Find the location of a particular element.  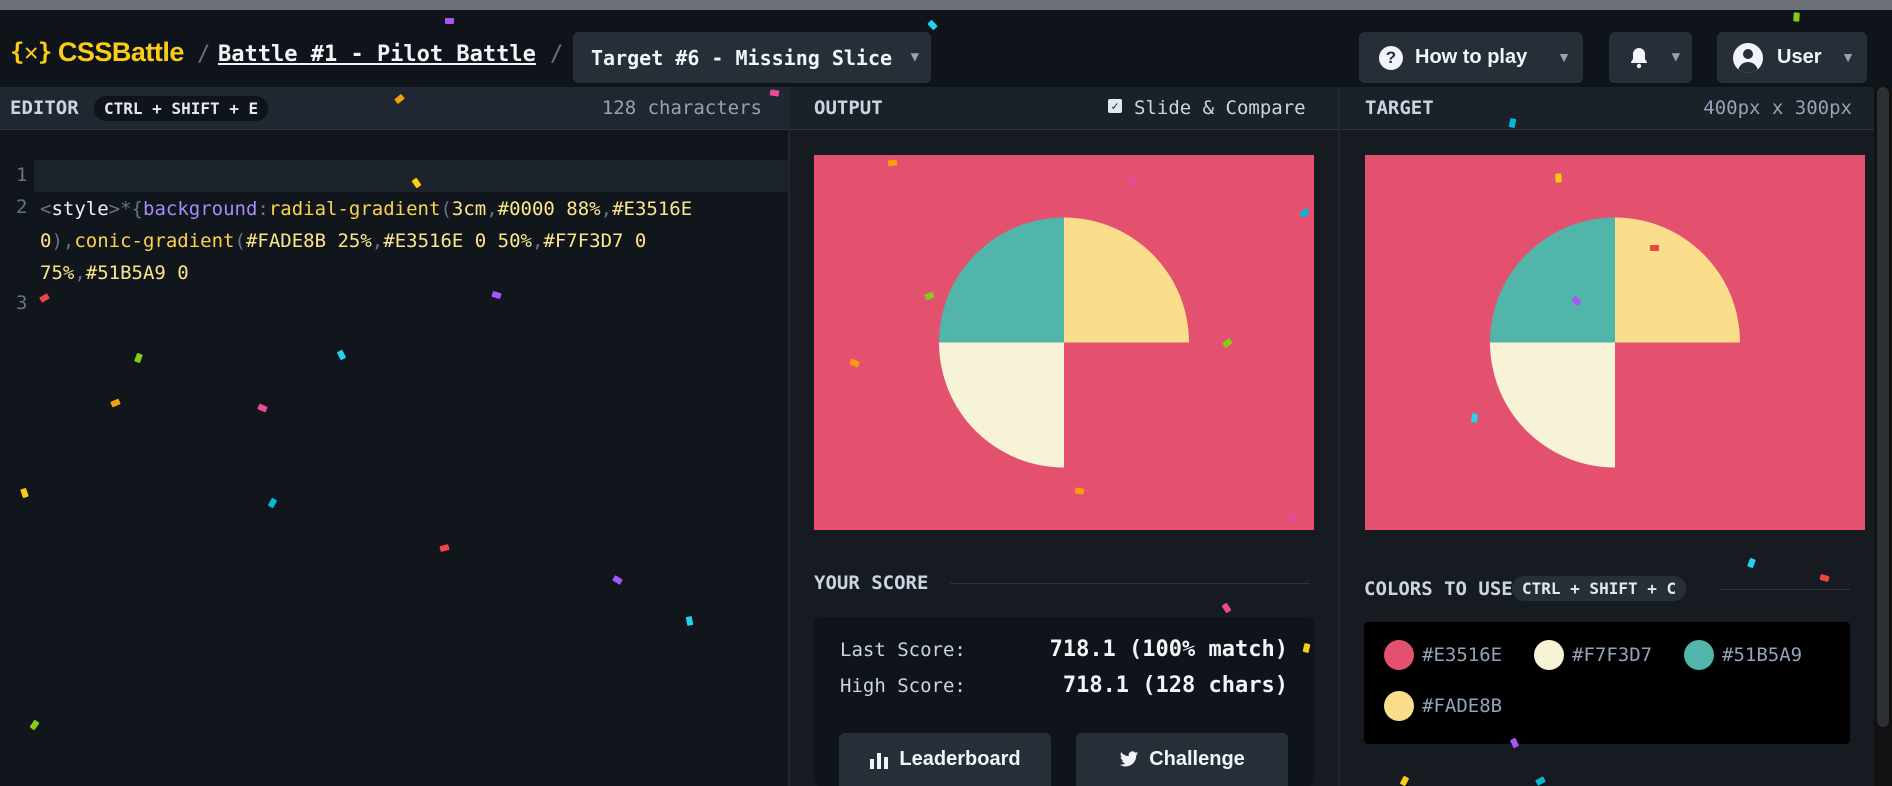

bar-chart-icon is located at coordinates (879, 760).